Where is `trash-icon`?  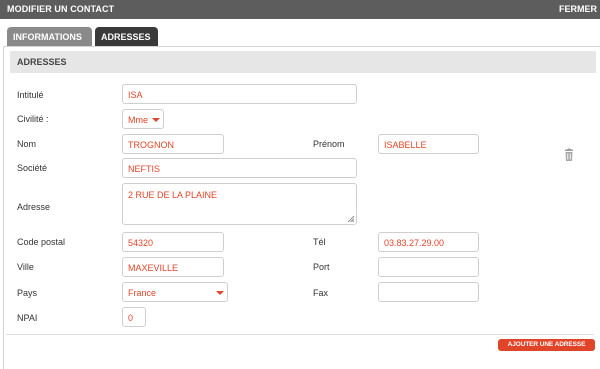 trash-icon is located at coordinates (569, 155).